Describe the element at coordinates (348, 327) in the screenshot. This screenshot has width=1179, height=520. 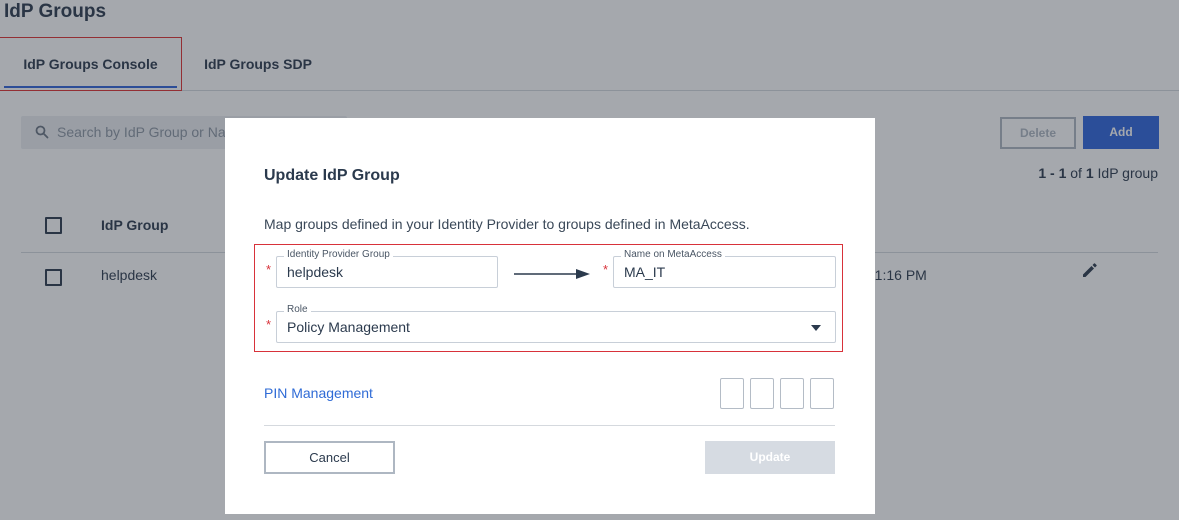
I see `role-value: Policy Management` at that location.